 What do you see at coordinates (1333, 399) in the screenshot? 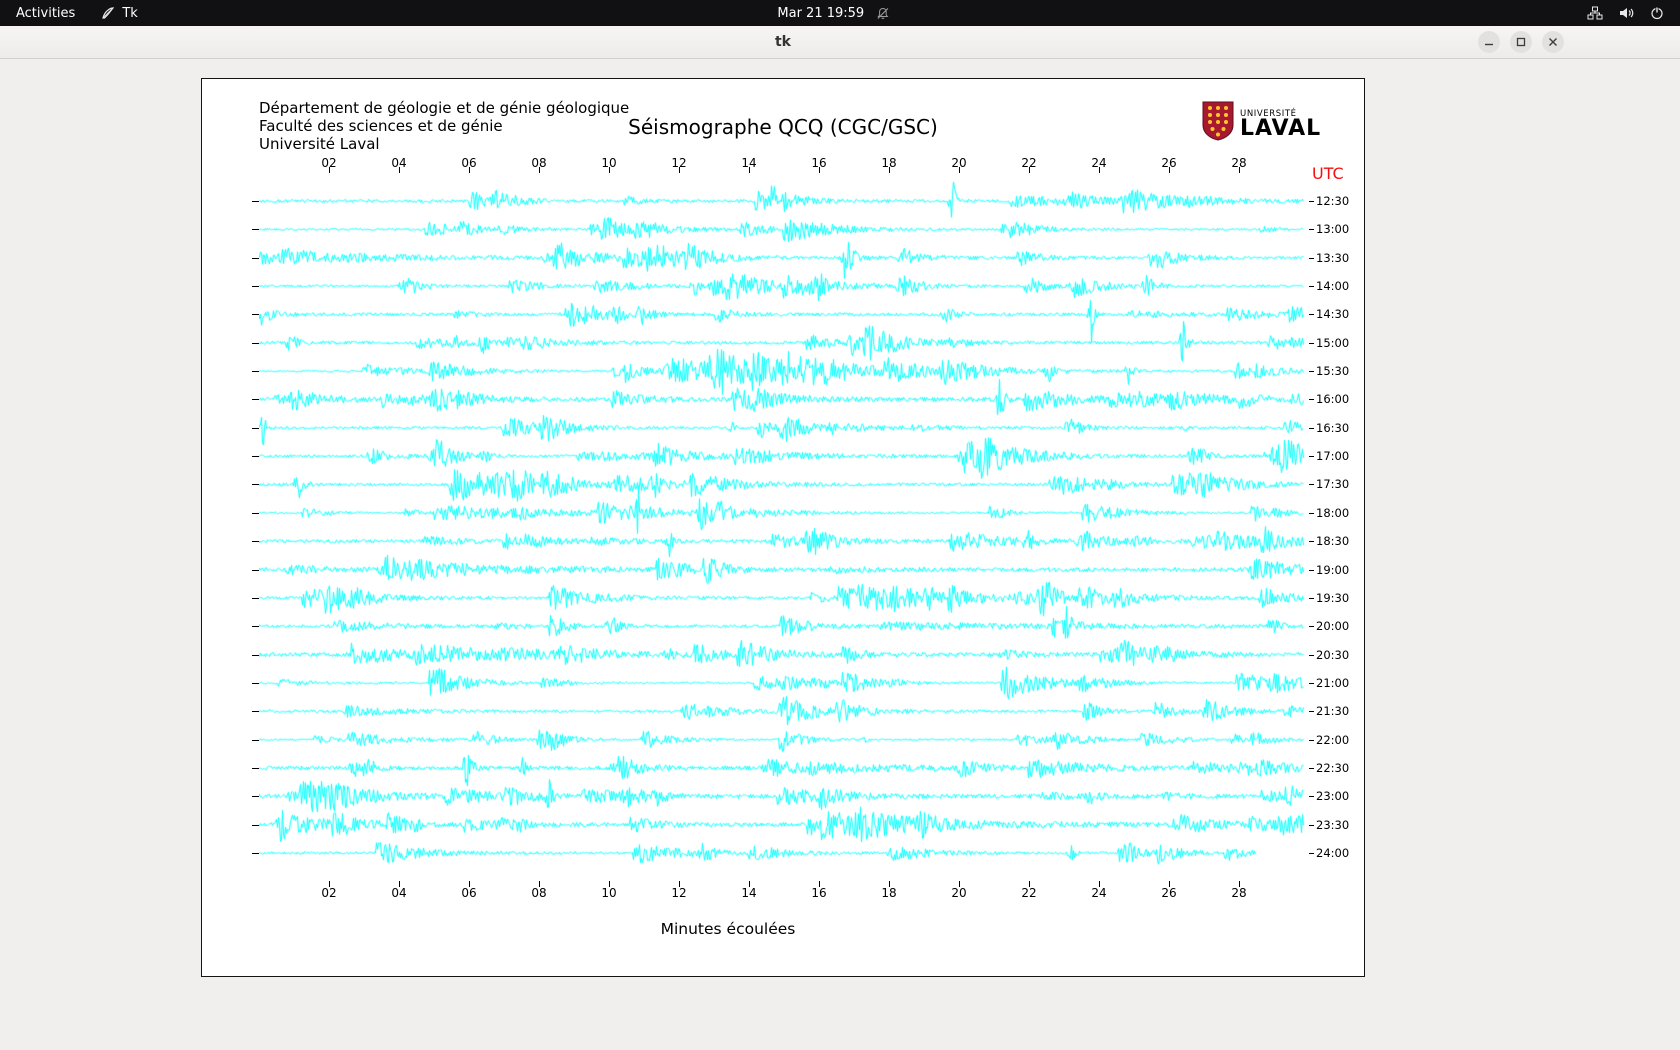
I see `row-time-label: 16:00` at bounding box center [1333, 399].